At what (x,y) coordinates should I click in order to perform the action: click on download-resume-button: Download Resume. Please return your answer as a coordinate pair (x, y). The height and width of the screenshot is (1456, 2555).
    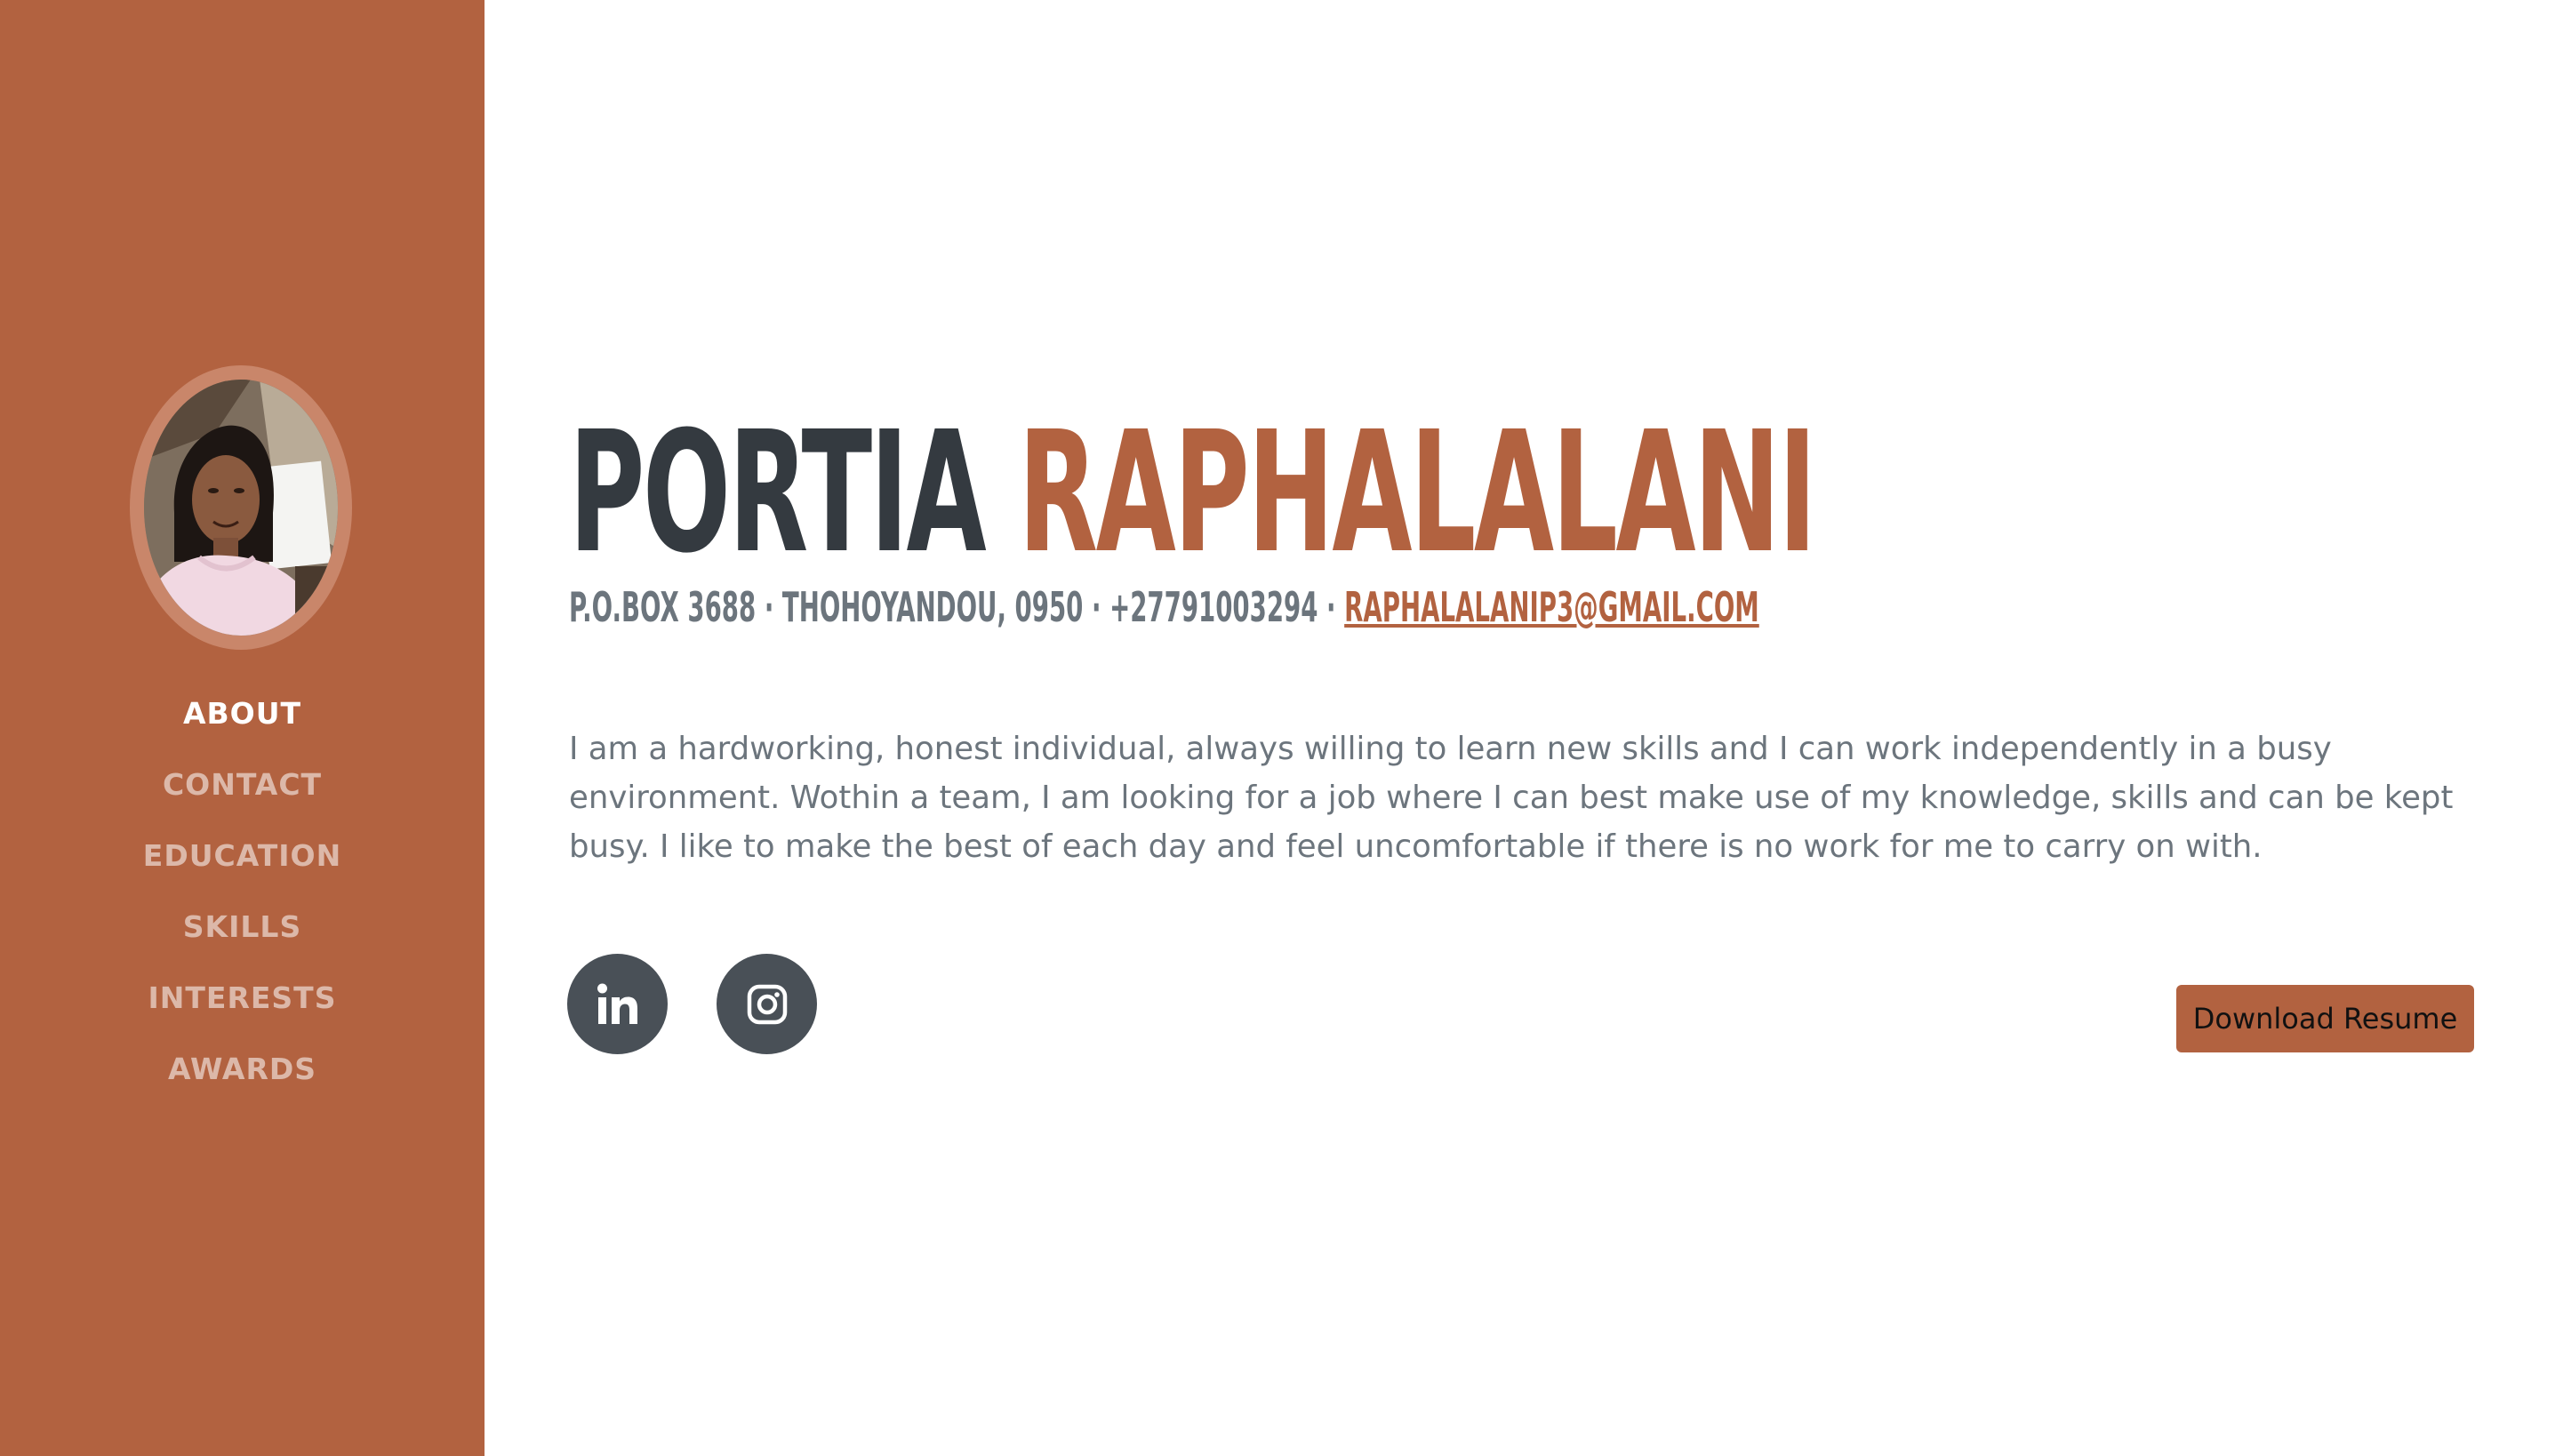
    Looking at the image, I should click on (2325, 1018).